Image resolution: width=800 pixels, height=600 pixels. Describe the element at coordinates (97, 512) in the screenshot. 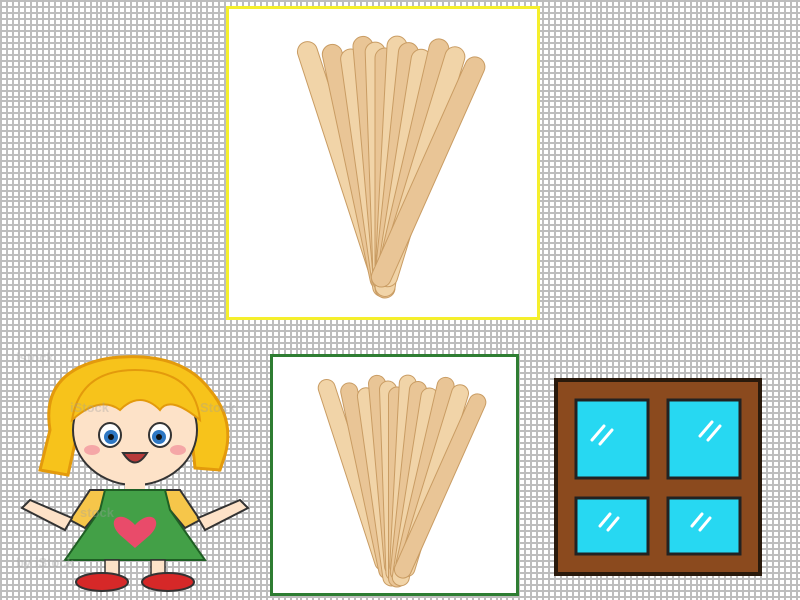

I see `watermark-text-4: stock` at that location.